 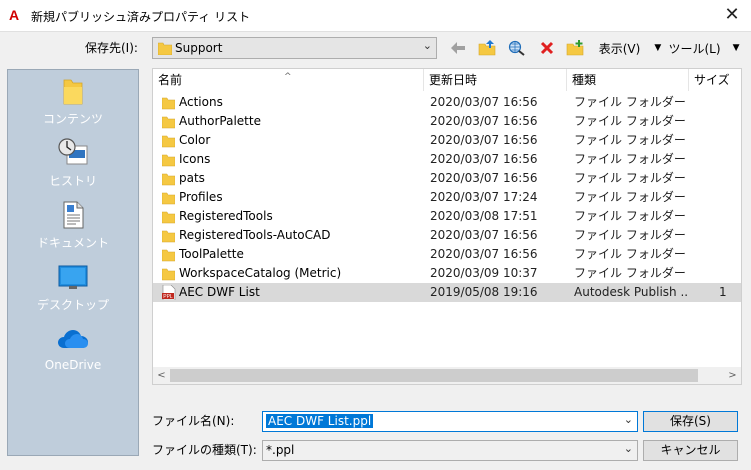 I want to click on file-name: Color, so click(x=195, y=140).